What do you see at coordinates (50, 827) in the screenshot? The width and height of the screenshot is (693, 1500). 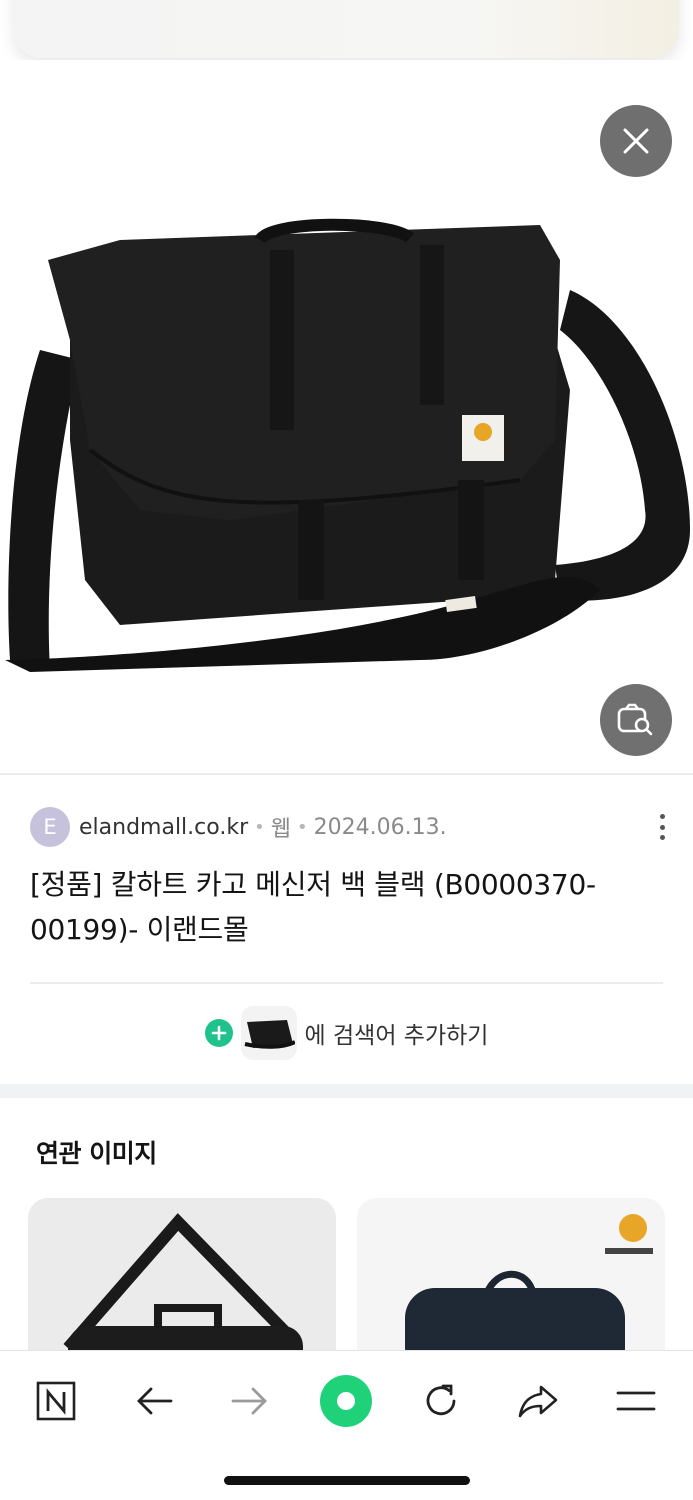 I see `source-avatar: E` at bounding box center [50, 827].